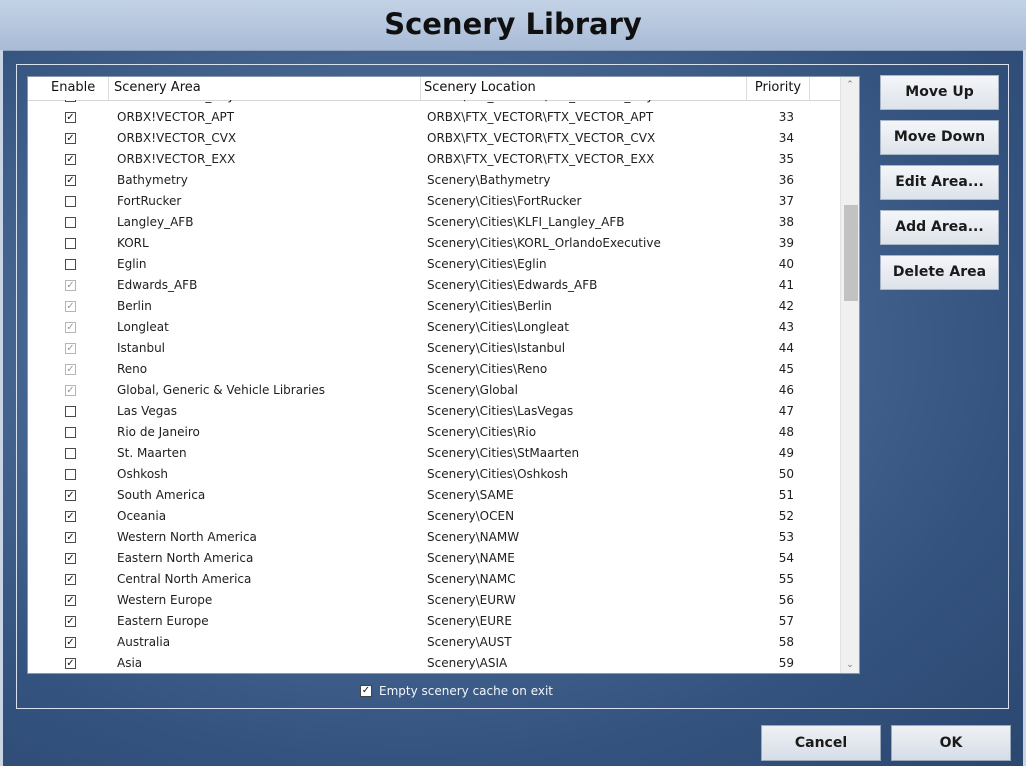  Describe the element at coordinates (544, 243) in the screenshot. I see `scenery-location-cell: Scenery\Cities\KORL_OrlandoExecutive` at that location.